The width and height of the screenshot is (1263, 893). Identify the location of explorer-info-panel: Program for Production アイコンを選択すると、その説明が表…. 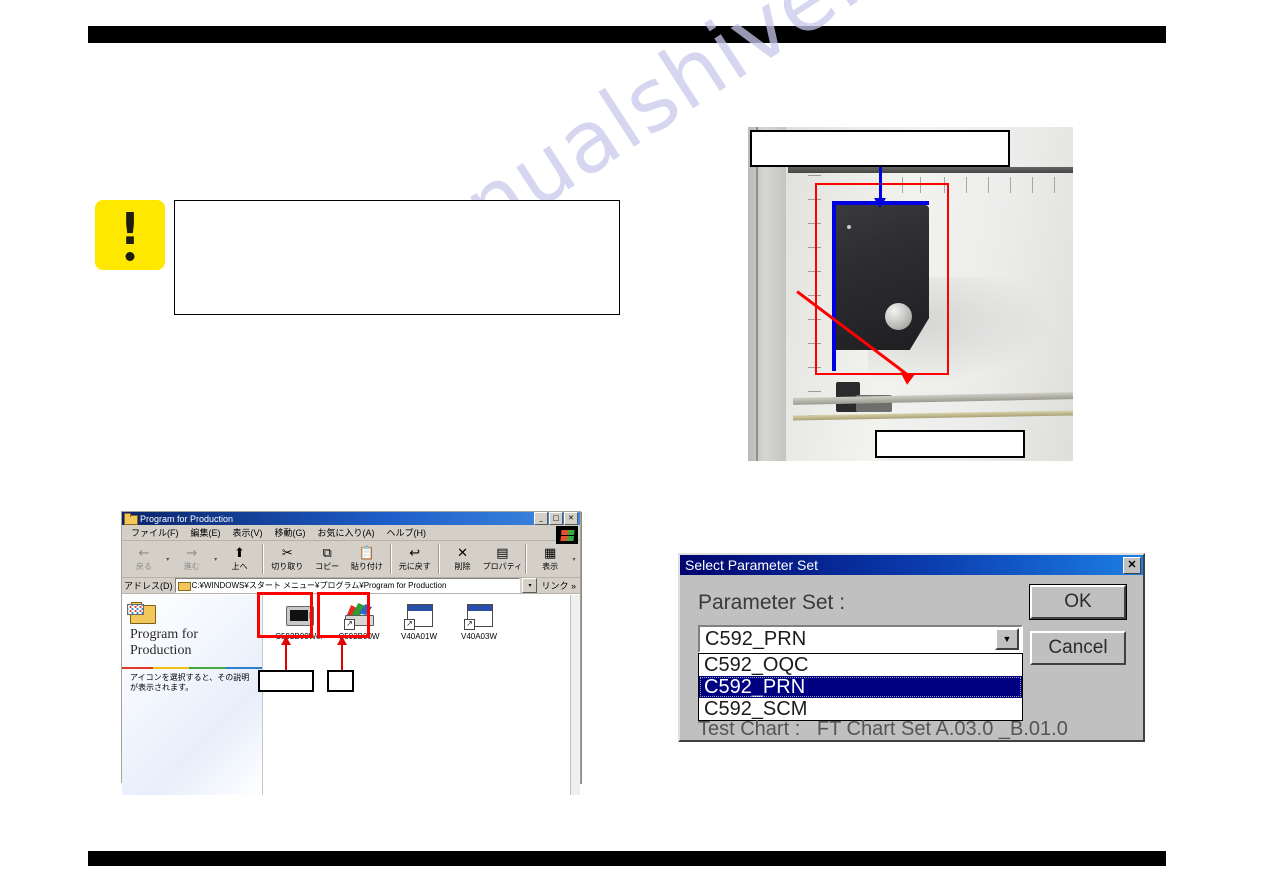
(192, 695).